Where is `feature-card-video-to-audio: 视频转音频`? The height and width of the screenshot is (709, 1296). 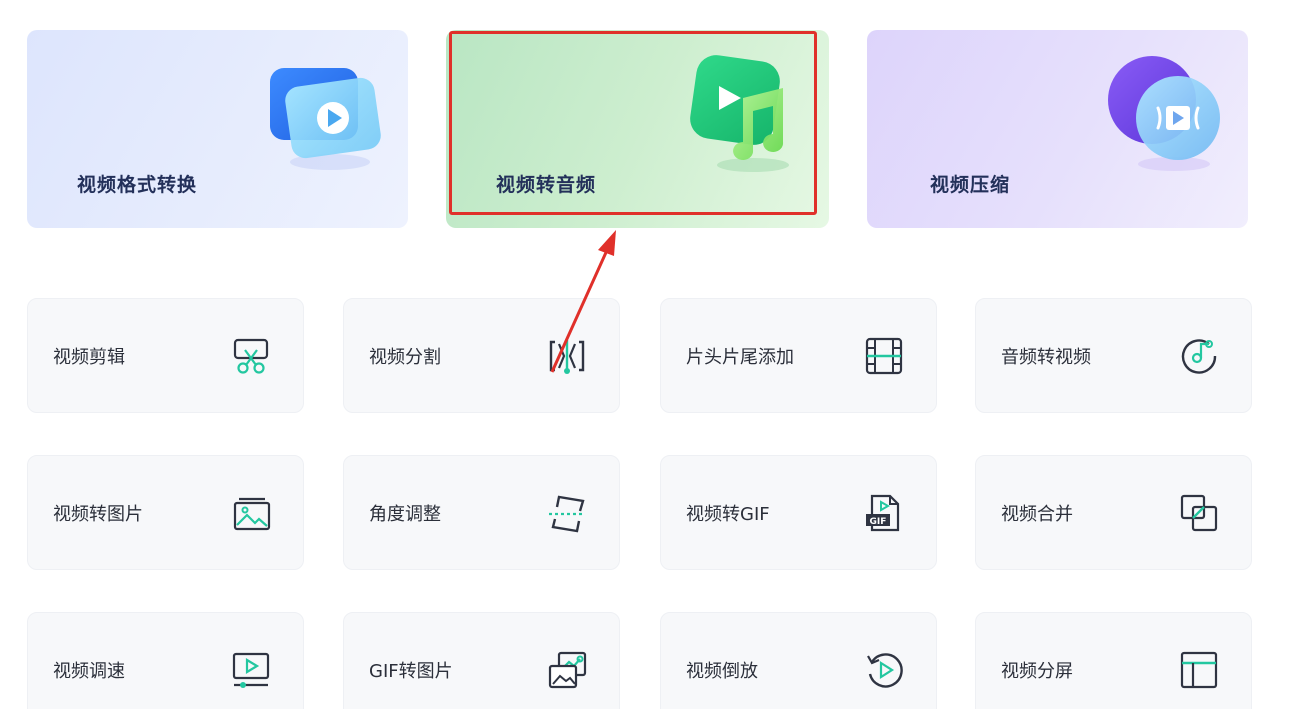
feature-card-video-to-audio: 视频转音频 is located at coordinates (637, 129).